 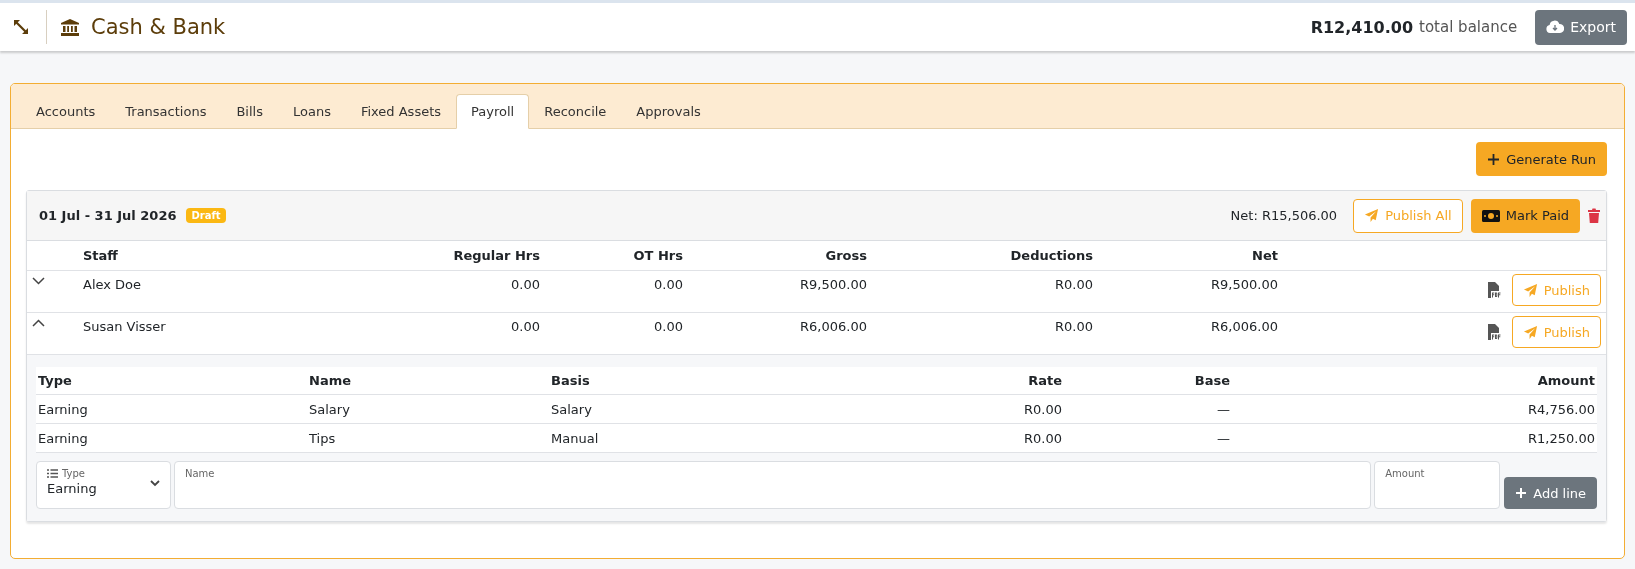 What do you see at coordinates (108, 215) in the screenshot?
I see `run-period: 01 Jul - 31 Jul 2026` at bounding box center [108, 215].